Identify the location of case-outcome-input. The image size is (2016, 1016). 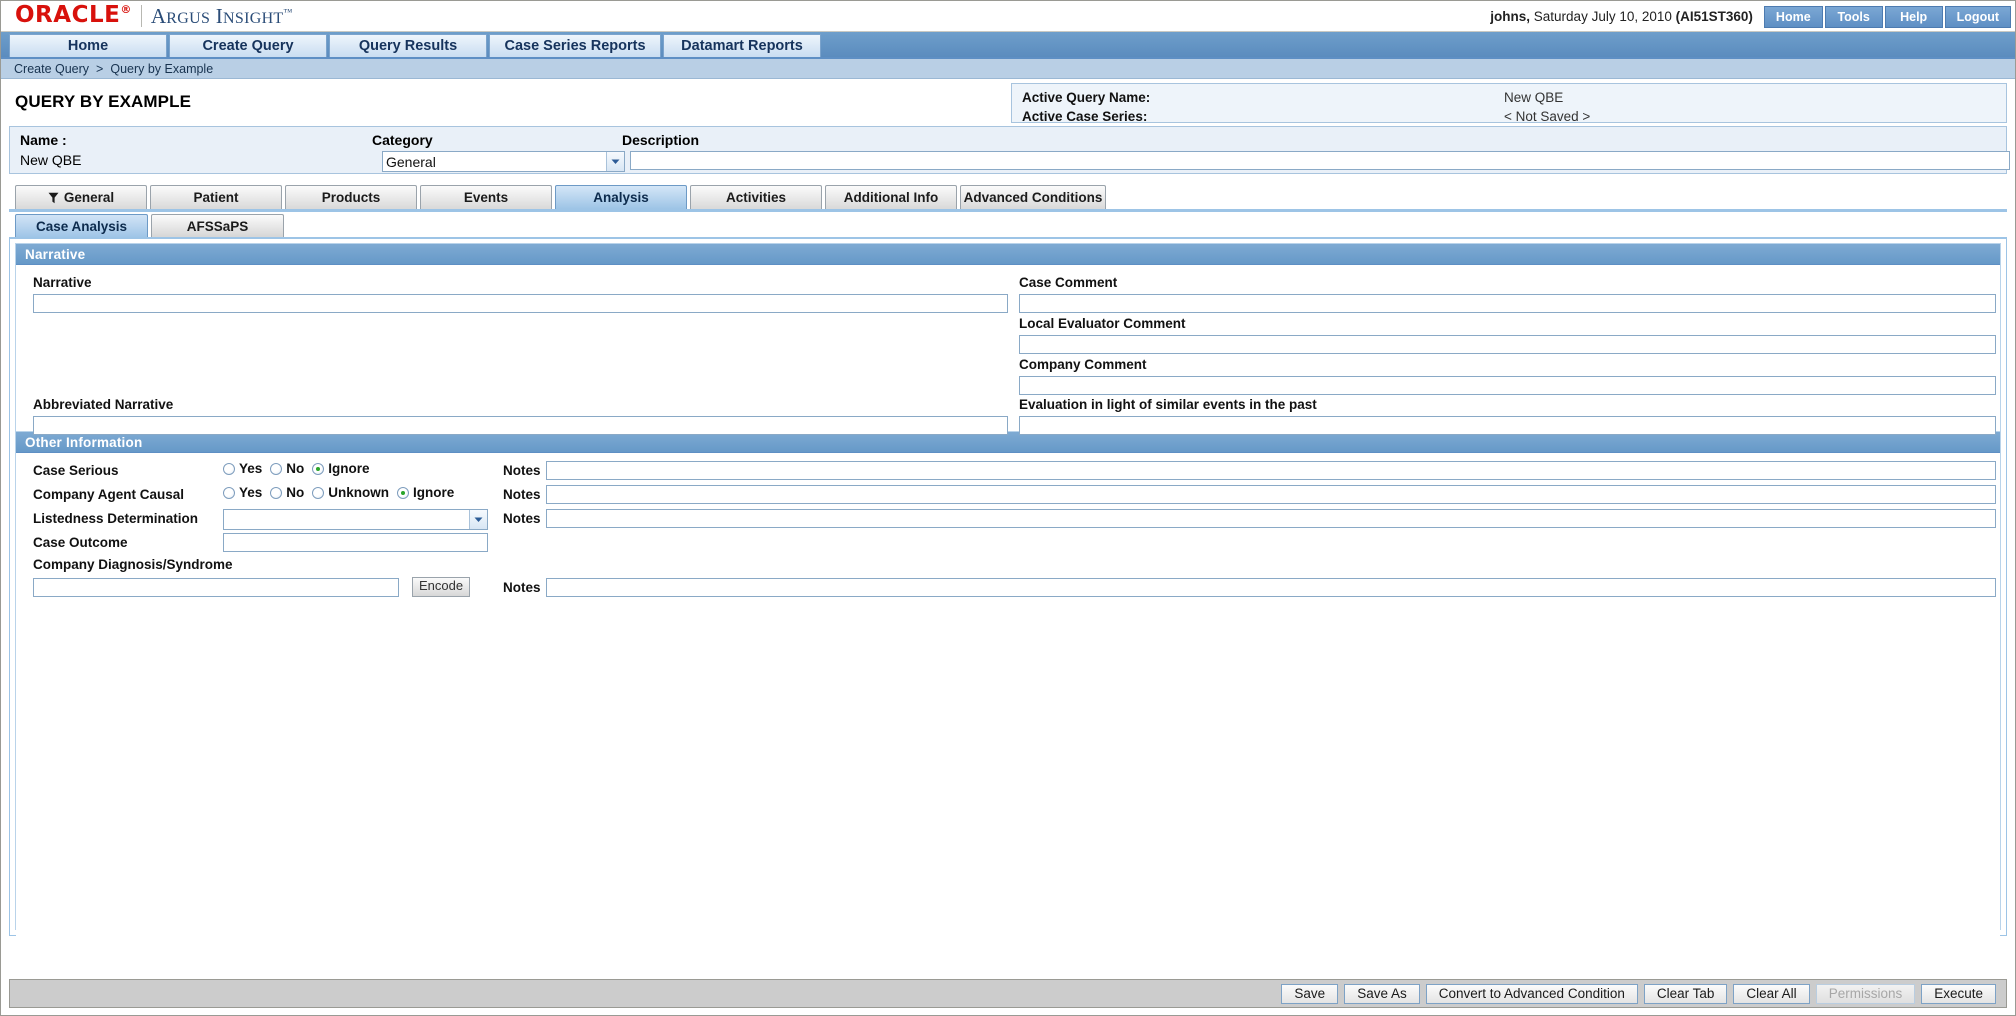
(355, 542).